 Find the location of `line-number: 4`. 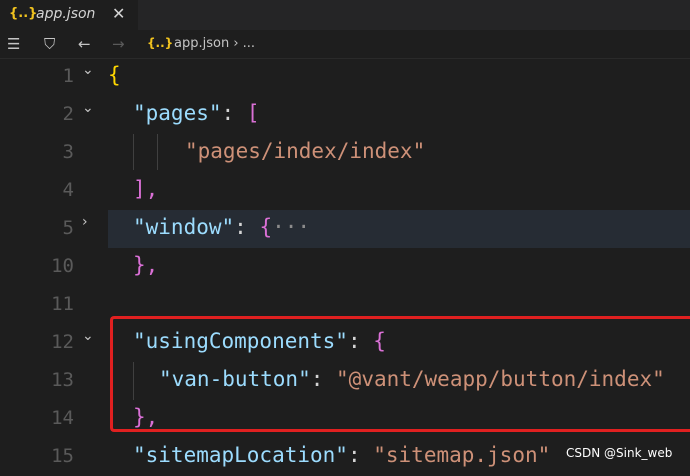

line-number: 4 is located at coordinates (68, 190).